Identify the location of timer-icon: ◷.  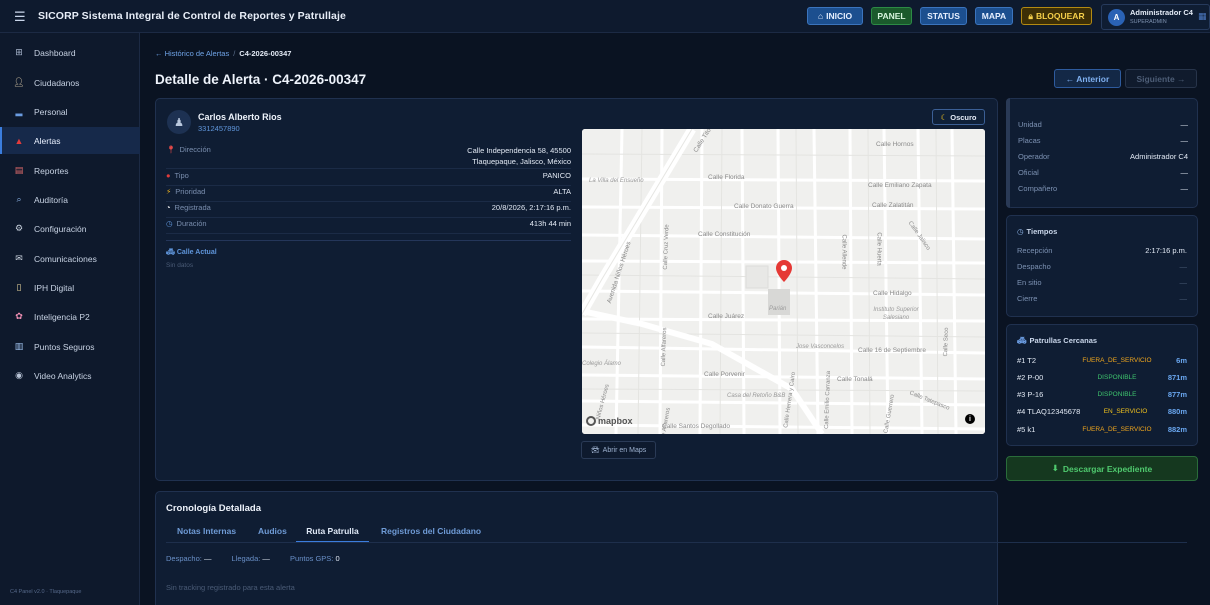
(169, 223).